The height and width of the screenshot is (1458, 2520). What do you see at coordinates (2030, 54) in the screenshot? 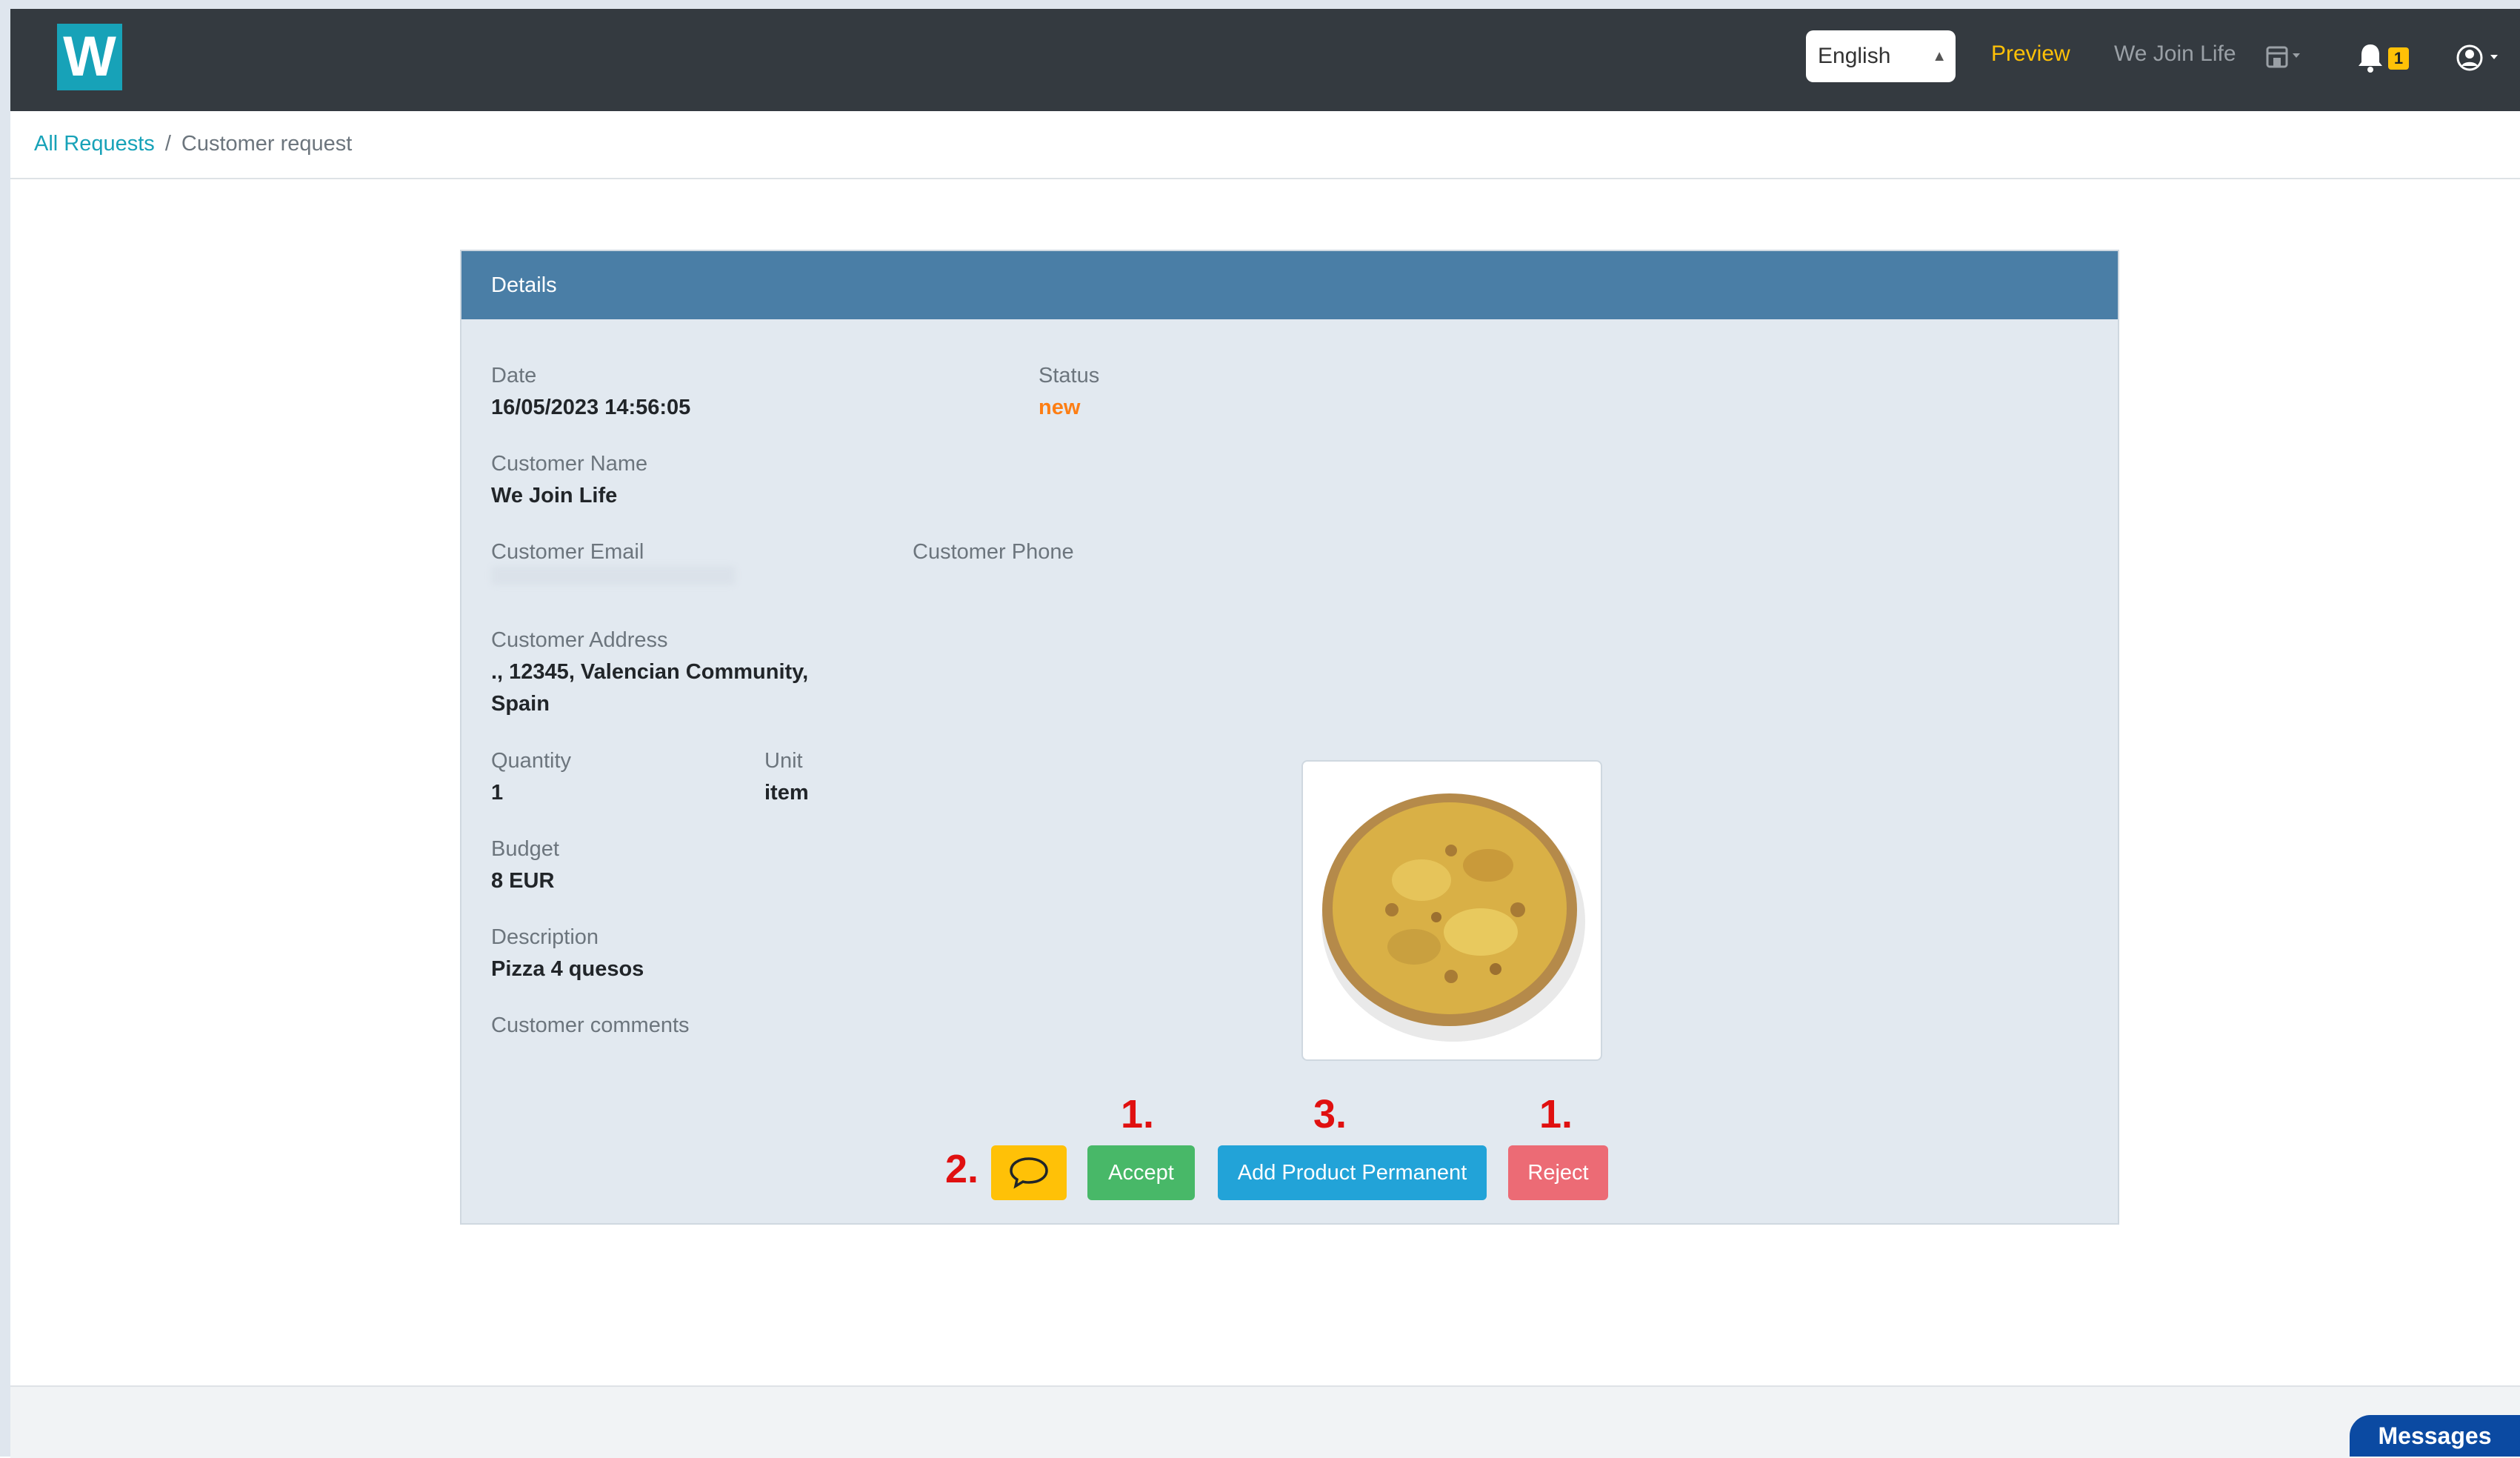
I see `preview-link: Preview` at bounding box center [2030, 54].